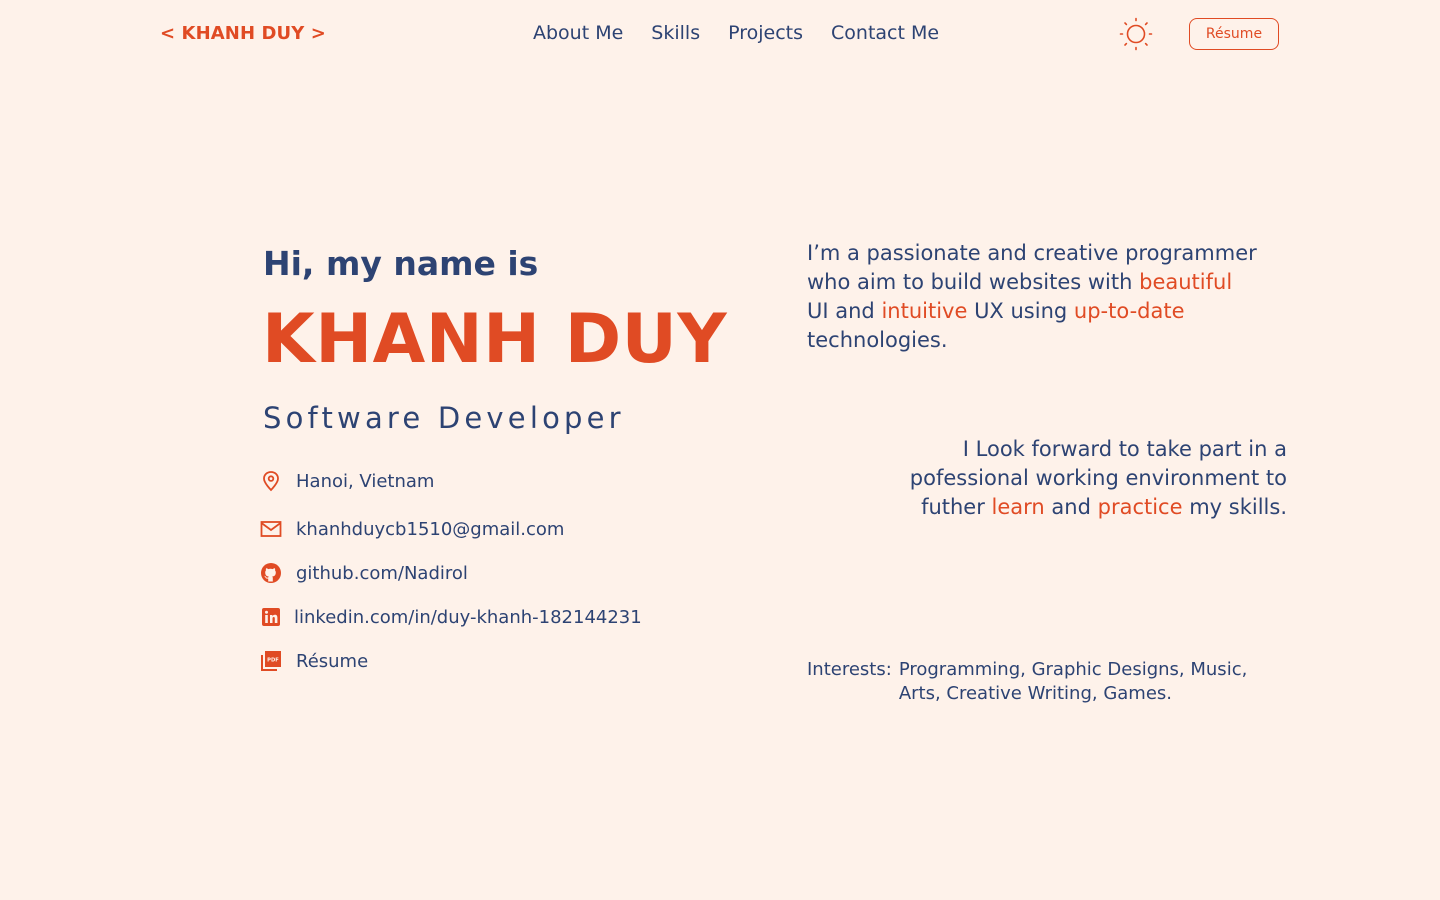 This screenshot has height=900, width=1440. I want to click on contact-github: github.com/Nadirol, so click(364, 573).